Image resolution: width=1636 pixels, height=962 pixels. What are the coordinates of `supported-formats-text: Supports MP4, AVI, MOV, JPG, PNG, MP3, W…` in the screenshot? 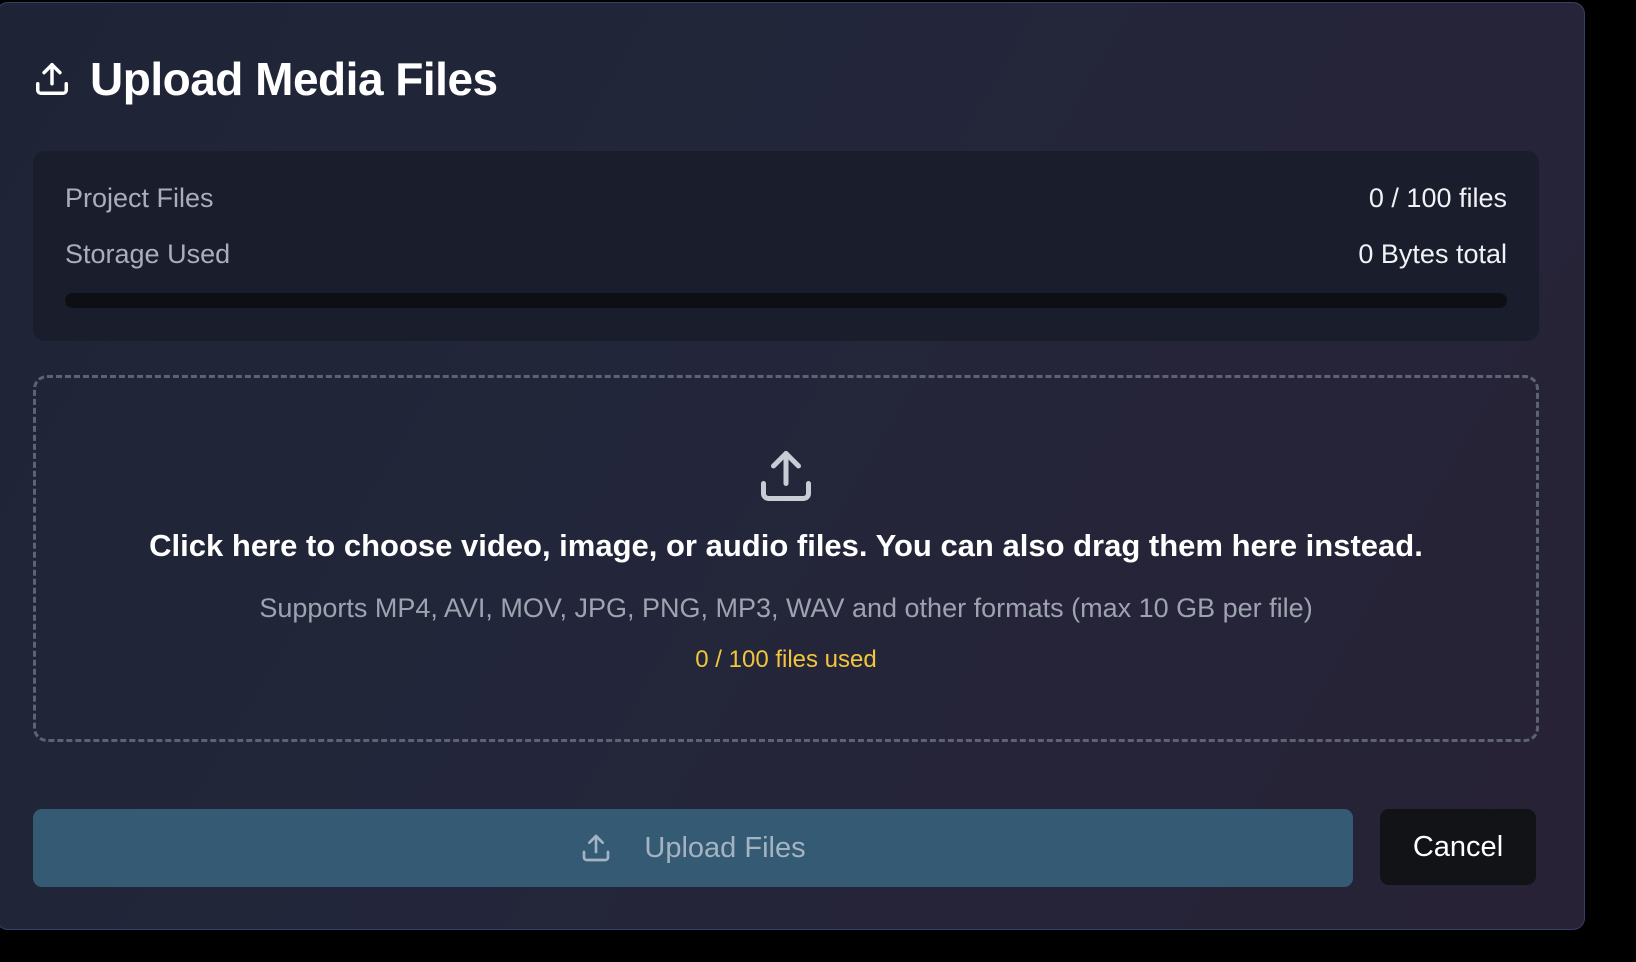 It's located at (786, 608).